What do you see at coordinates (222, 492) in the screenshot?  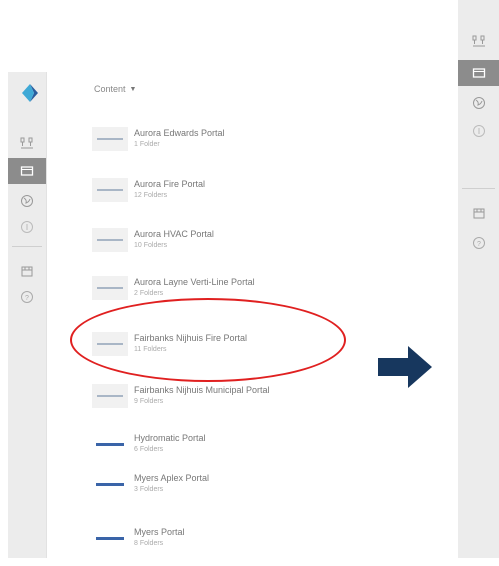 I see `portal-item: Myers Aplex Portal 3 Folders` at bounding box center [222, 492].